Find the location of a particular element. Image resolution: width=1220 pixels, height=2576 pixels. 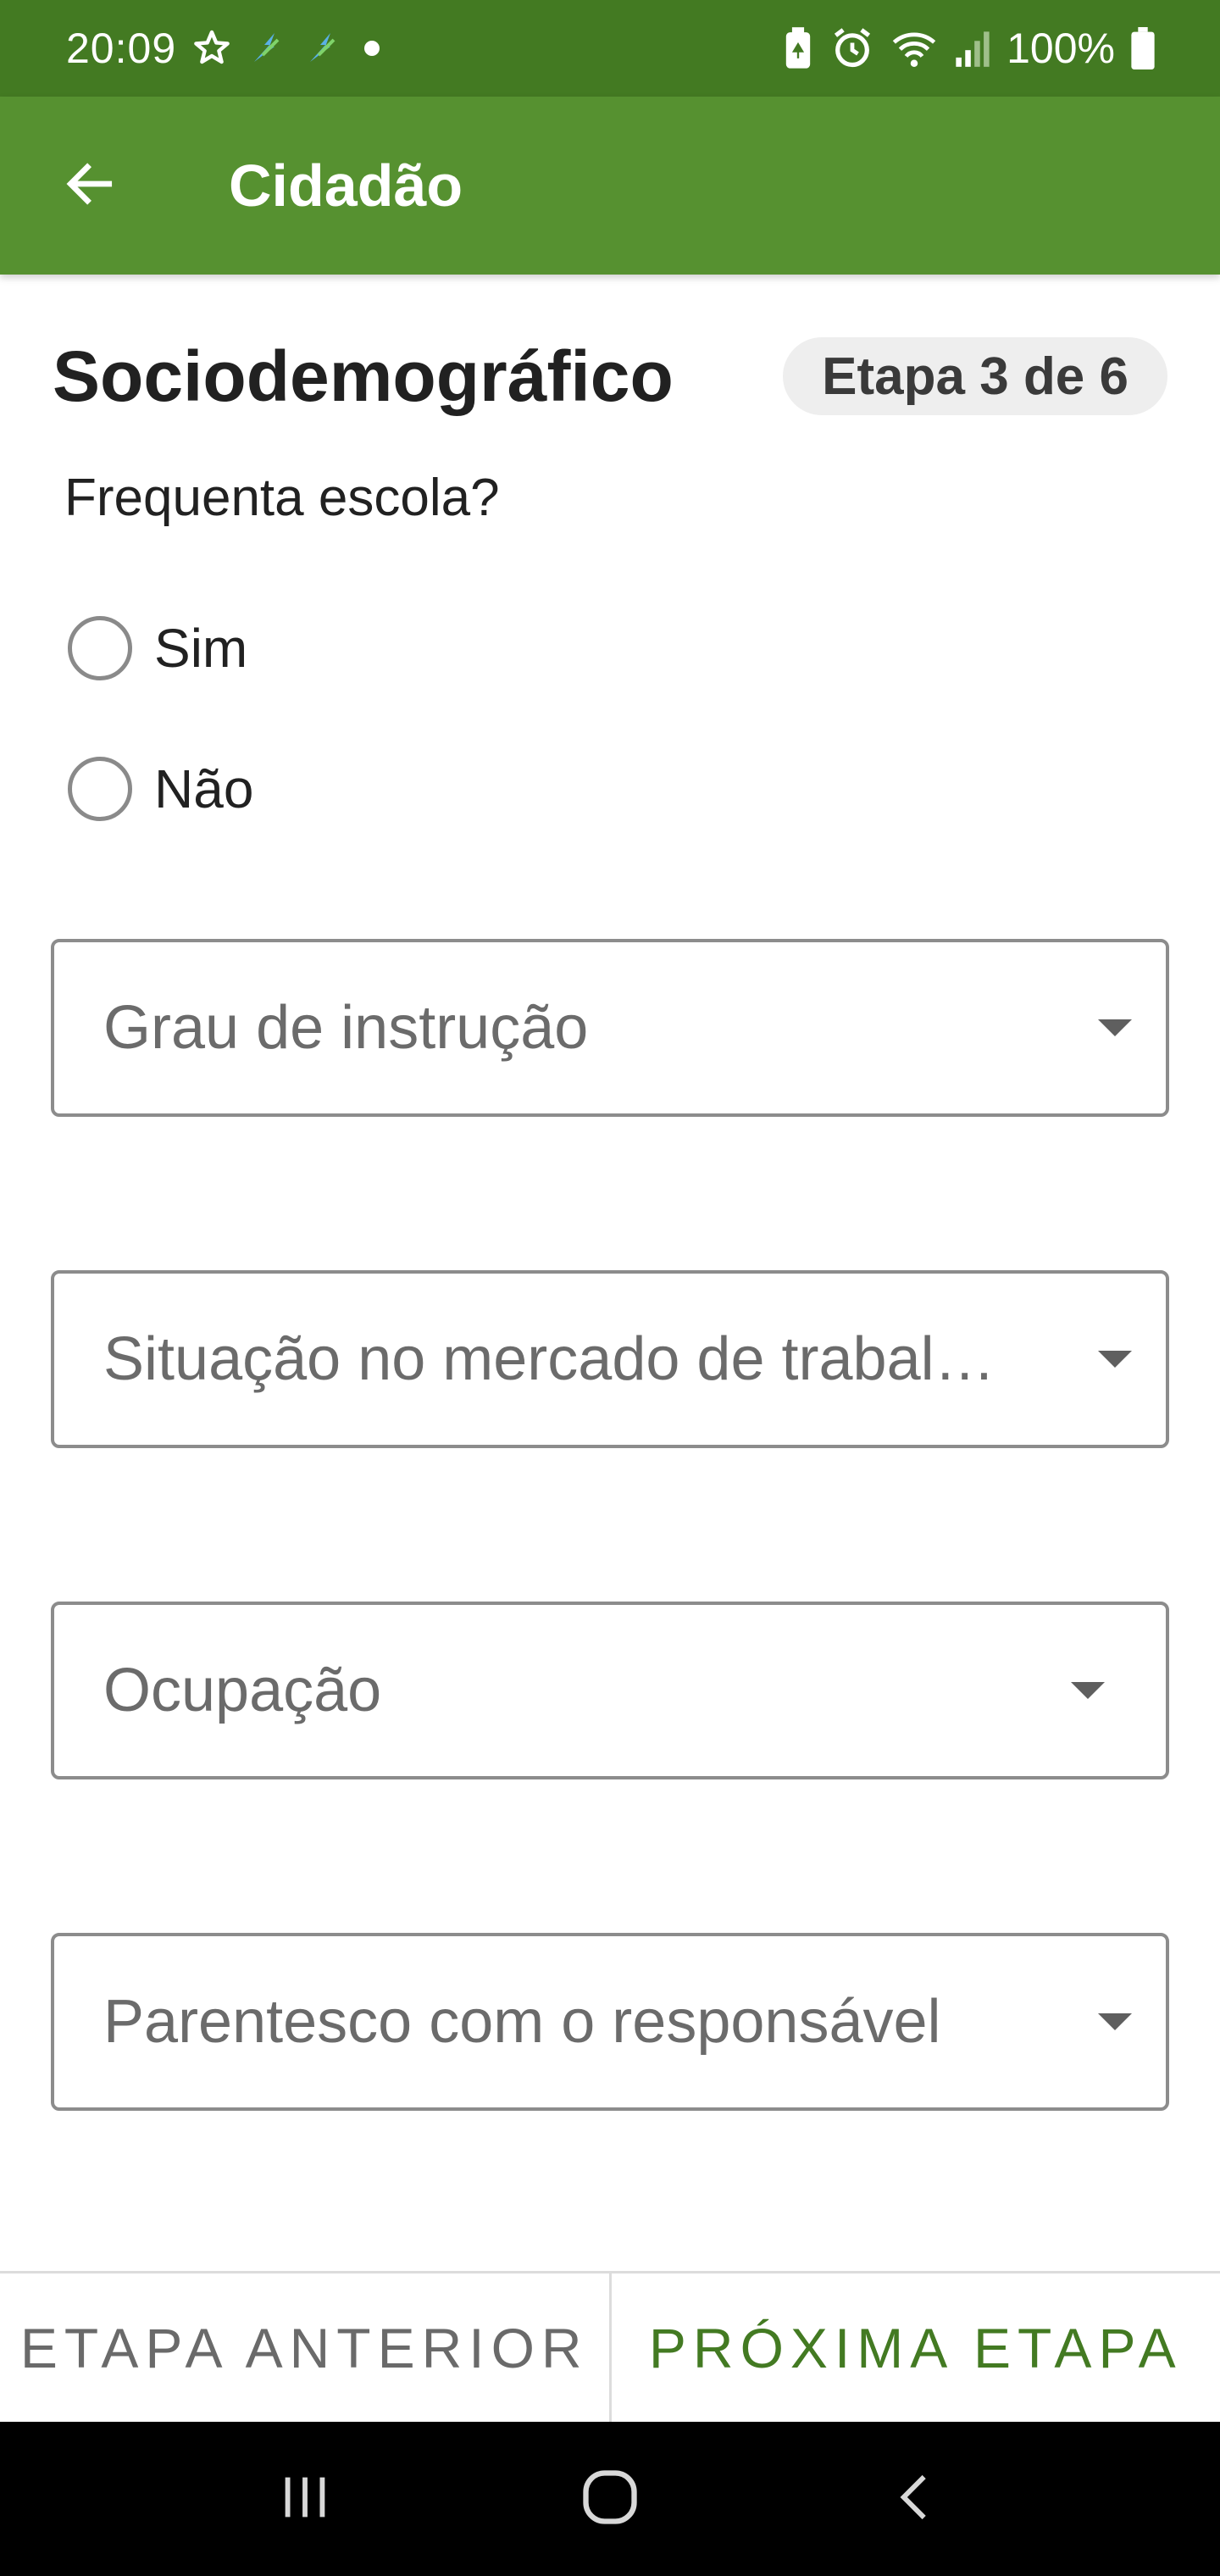

status-bar: 20:09 100% is located at coordinates (610, 48).